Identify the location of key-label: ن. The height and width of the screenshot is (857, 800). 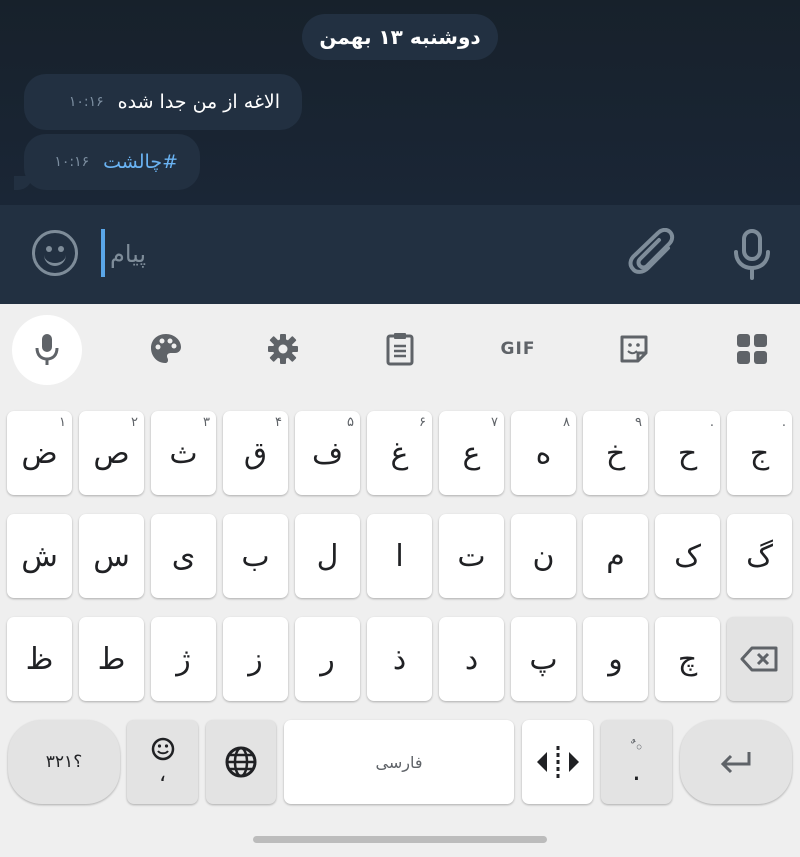
(543, 556).